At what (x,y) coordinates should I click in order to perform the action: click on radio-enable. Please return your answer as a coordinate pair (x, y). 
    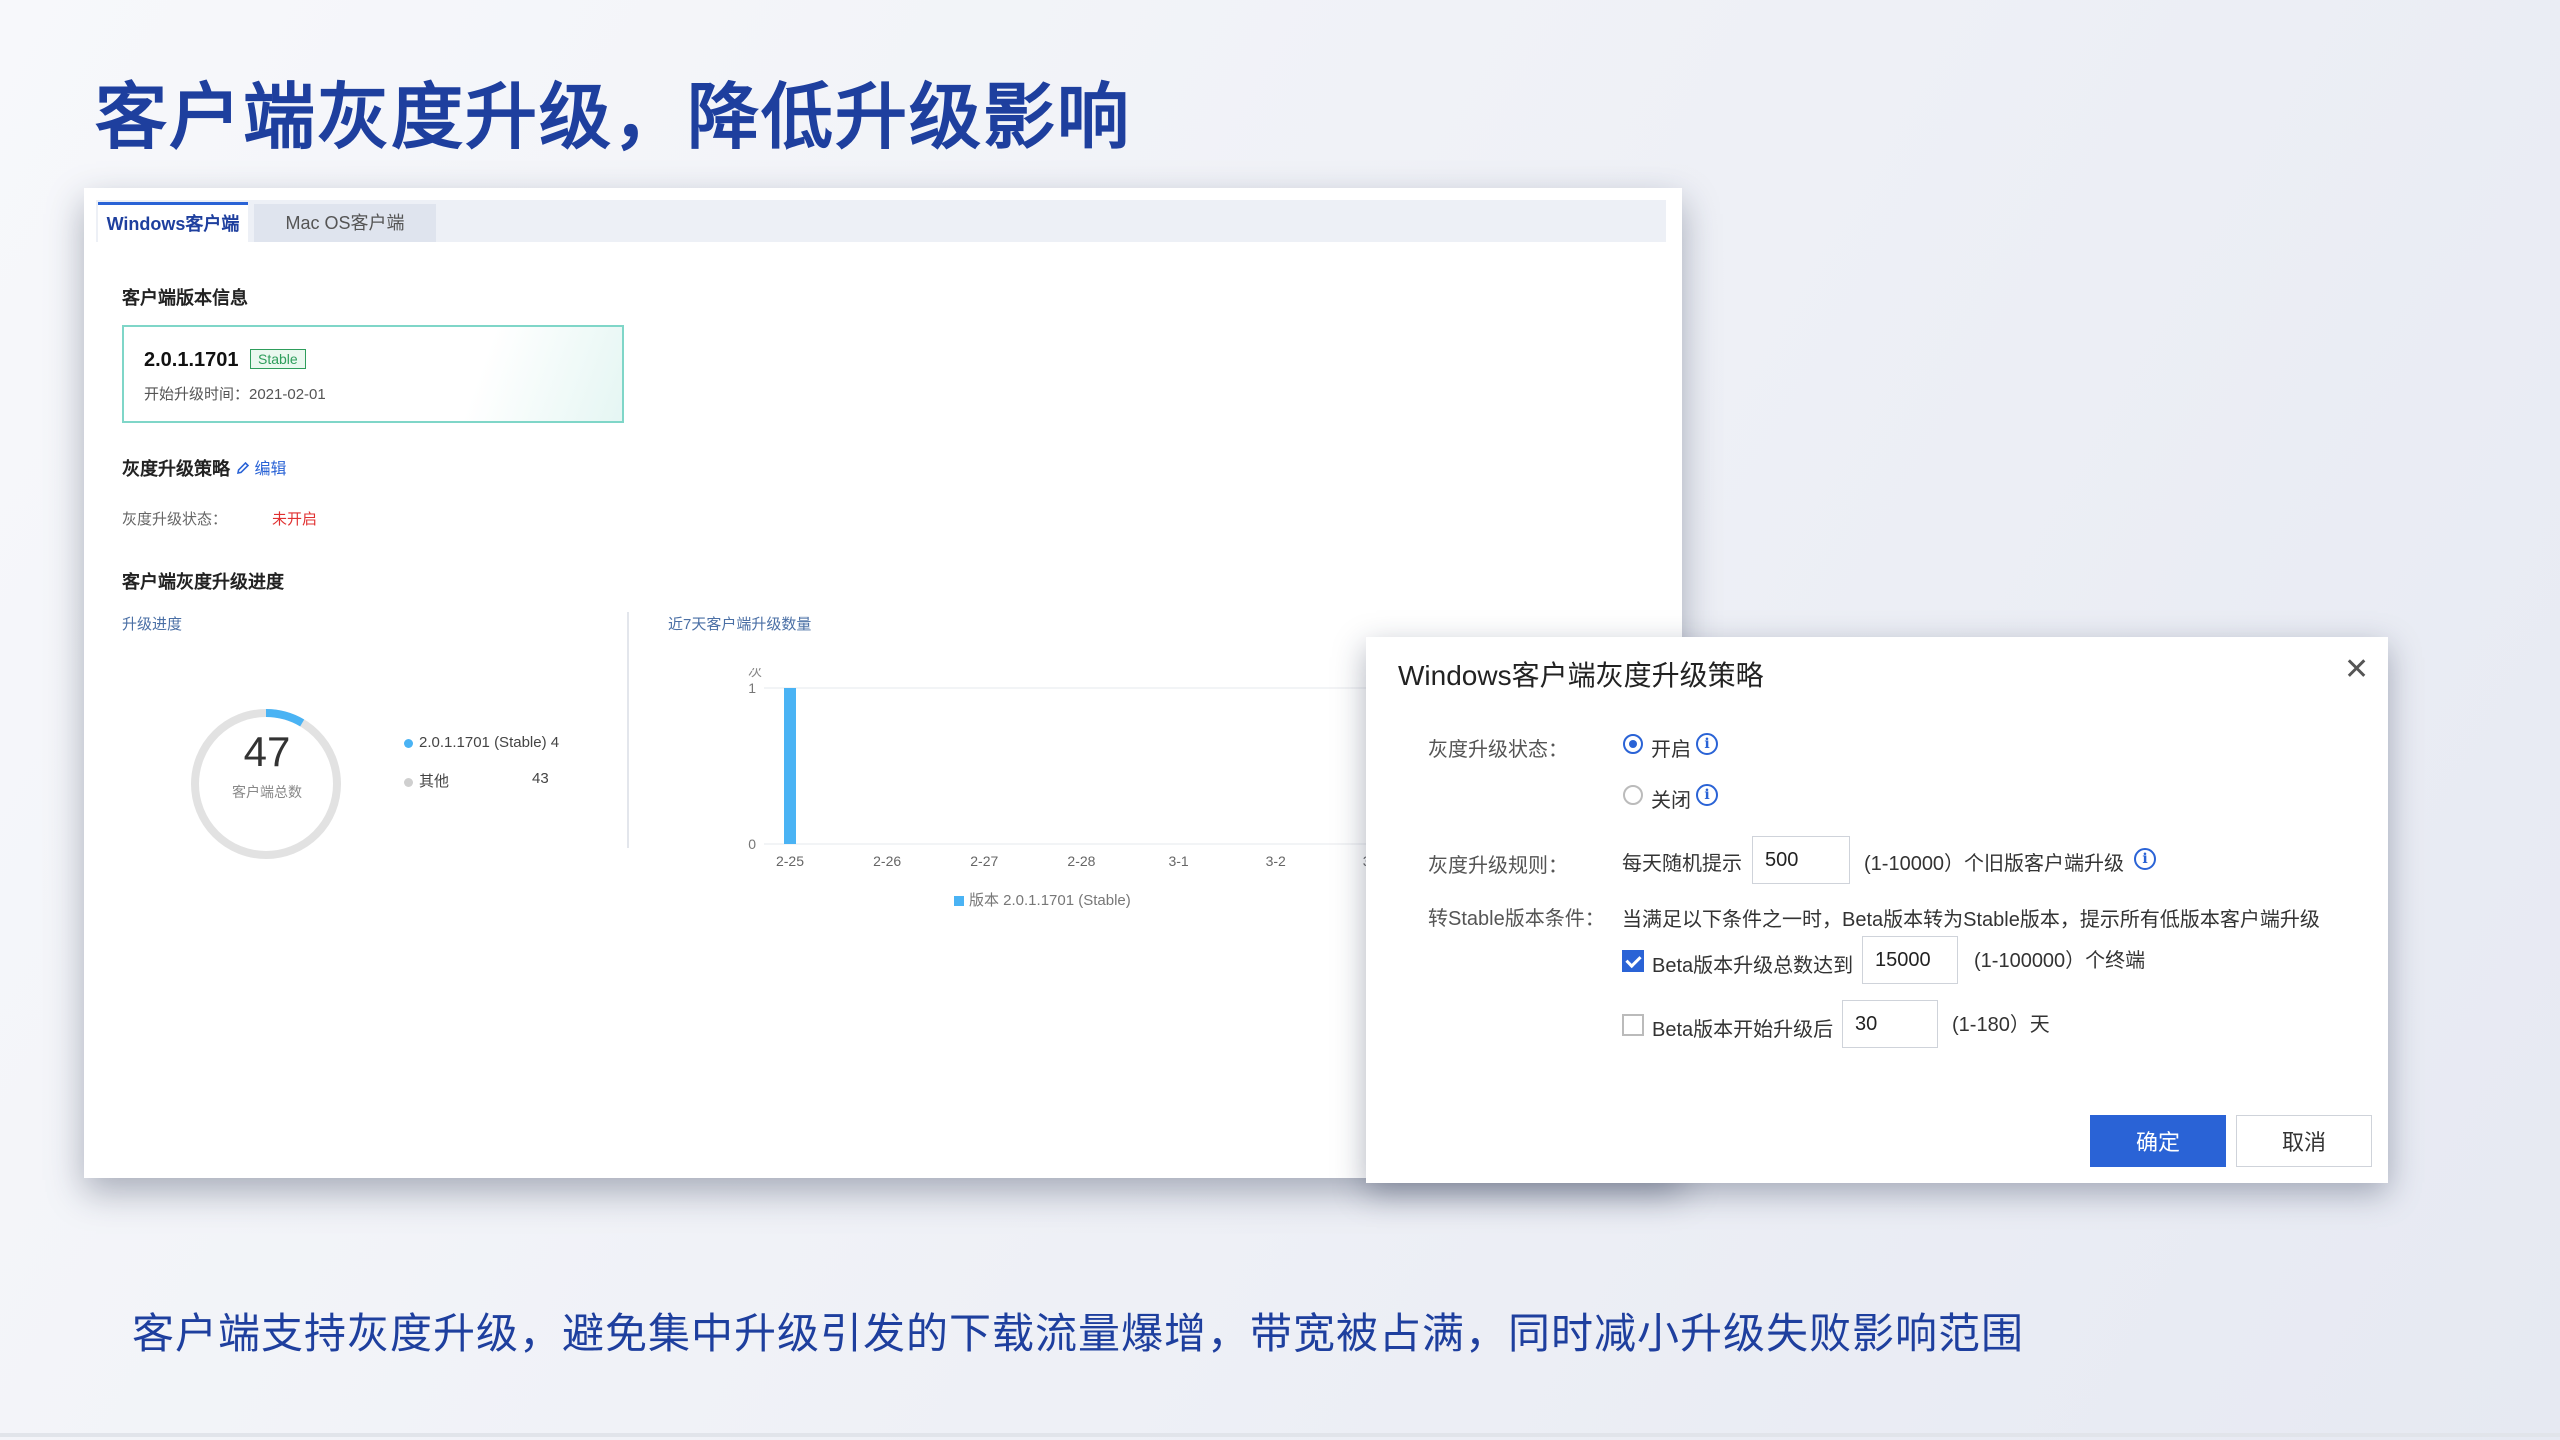
    Looking at the image, I should click on (1633, 744).